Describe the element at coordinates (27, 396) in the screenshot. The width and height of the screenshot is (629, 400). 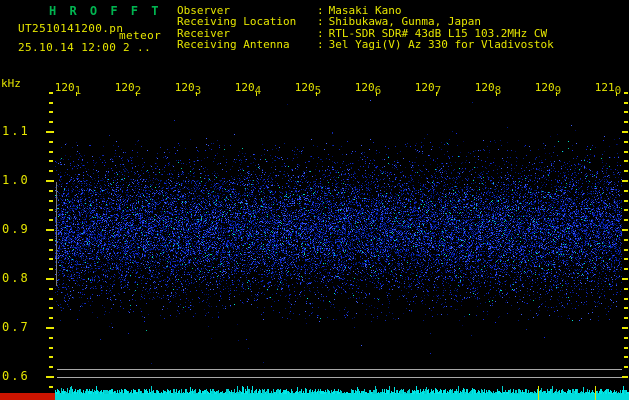
I see `corner-level-block` at that location.